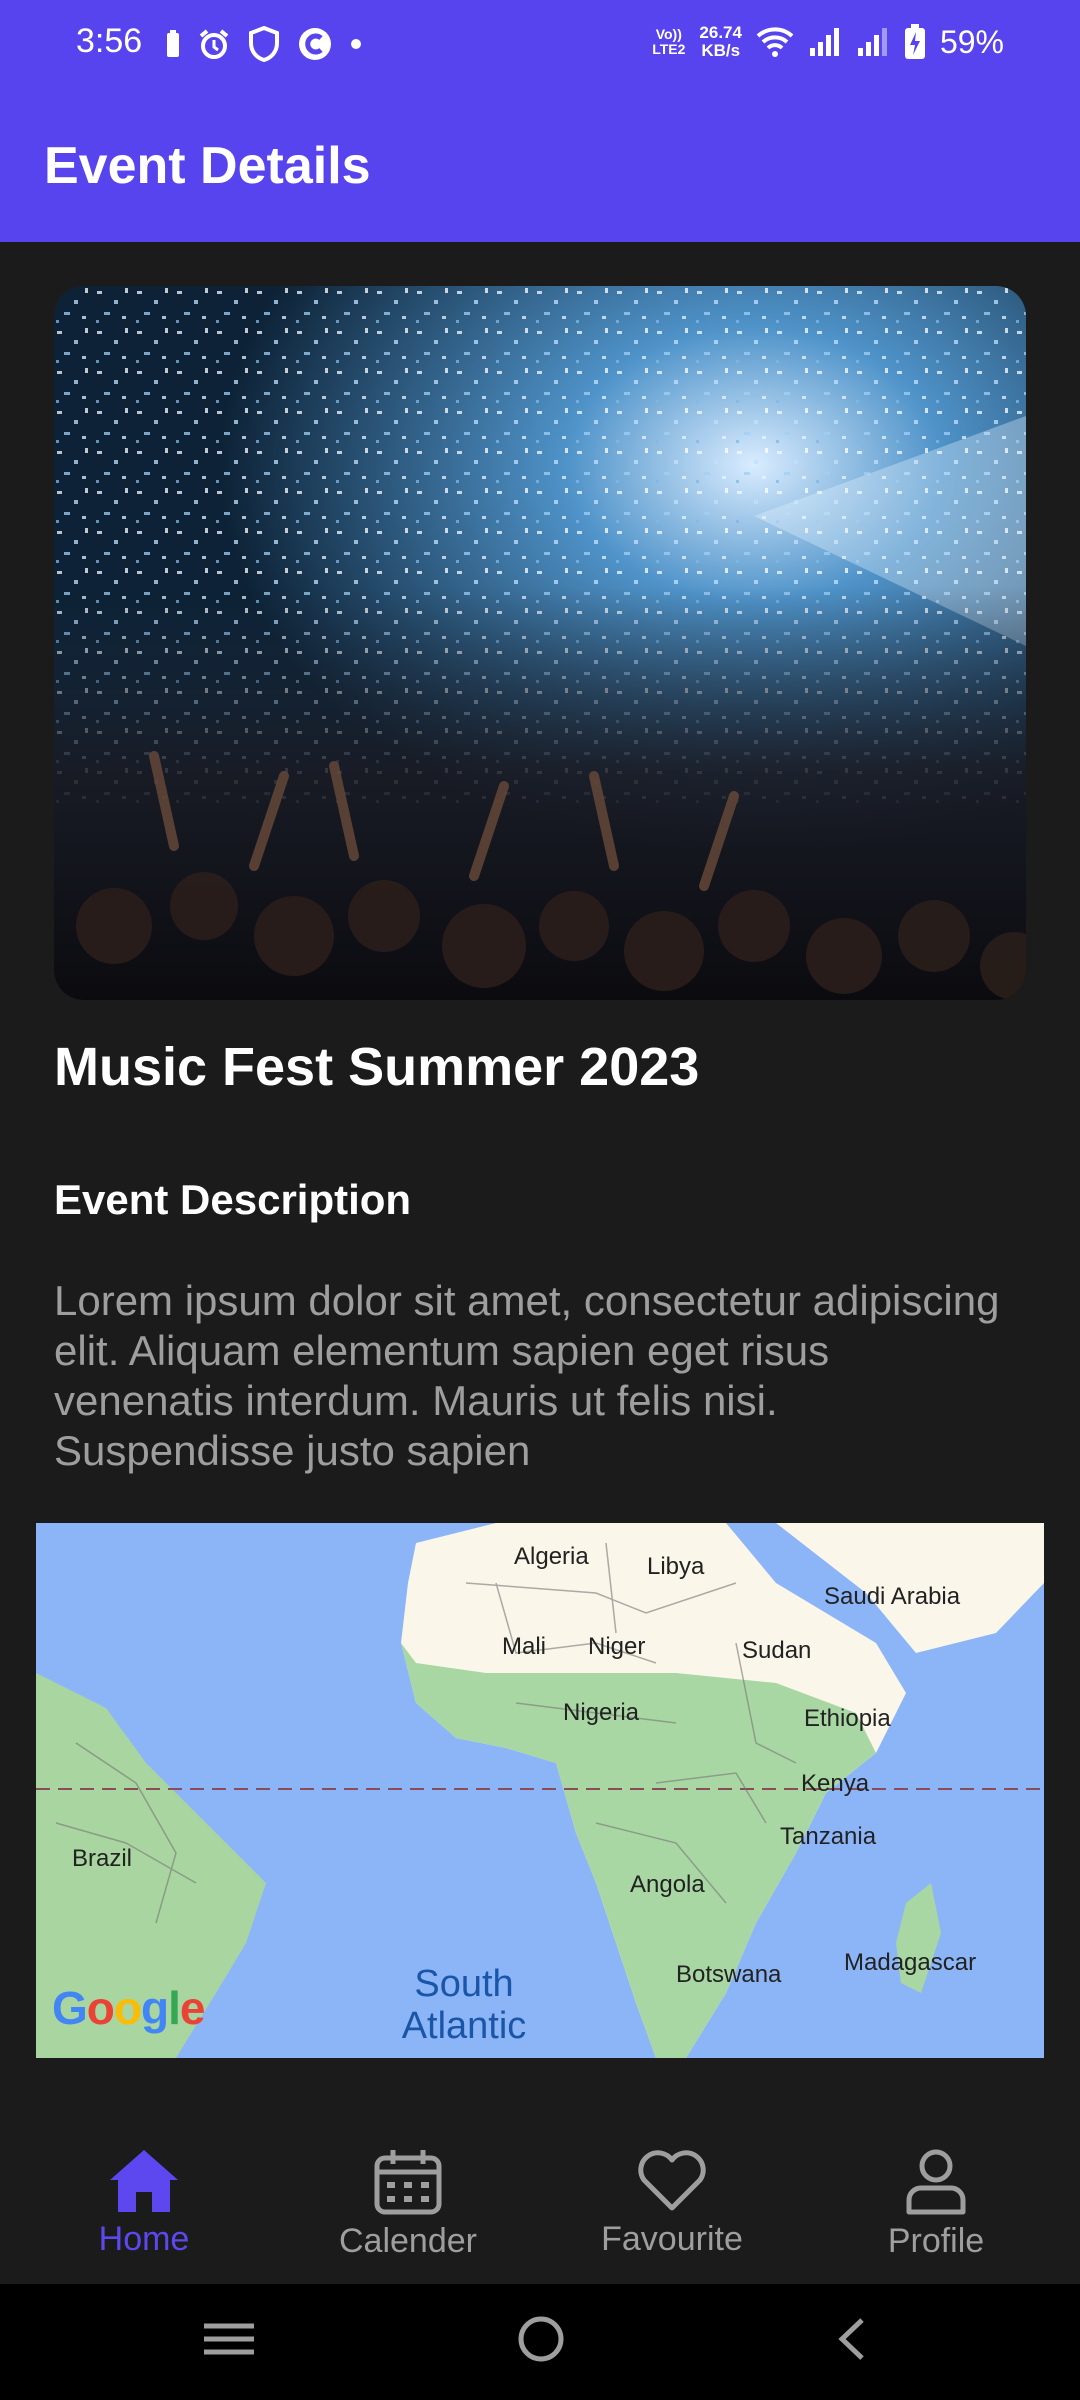 The image size is (1080, 2400). What do you see at coordinates (672, 2180) in the screenshot?
I see `heart-icon` at bounding box center [672, 2180].